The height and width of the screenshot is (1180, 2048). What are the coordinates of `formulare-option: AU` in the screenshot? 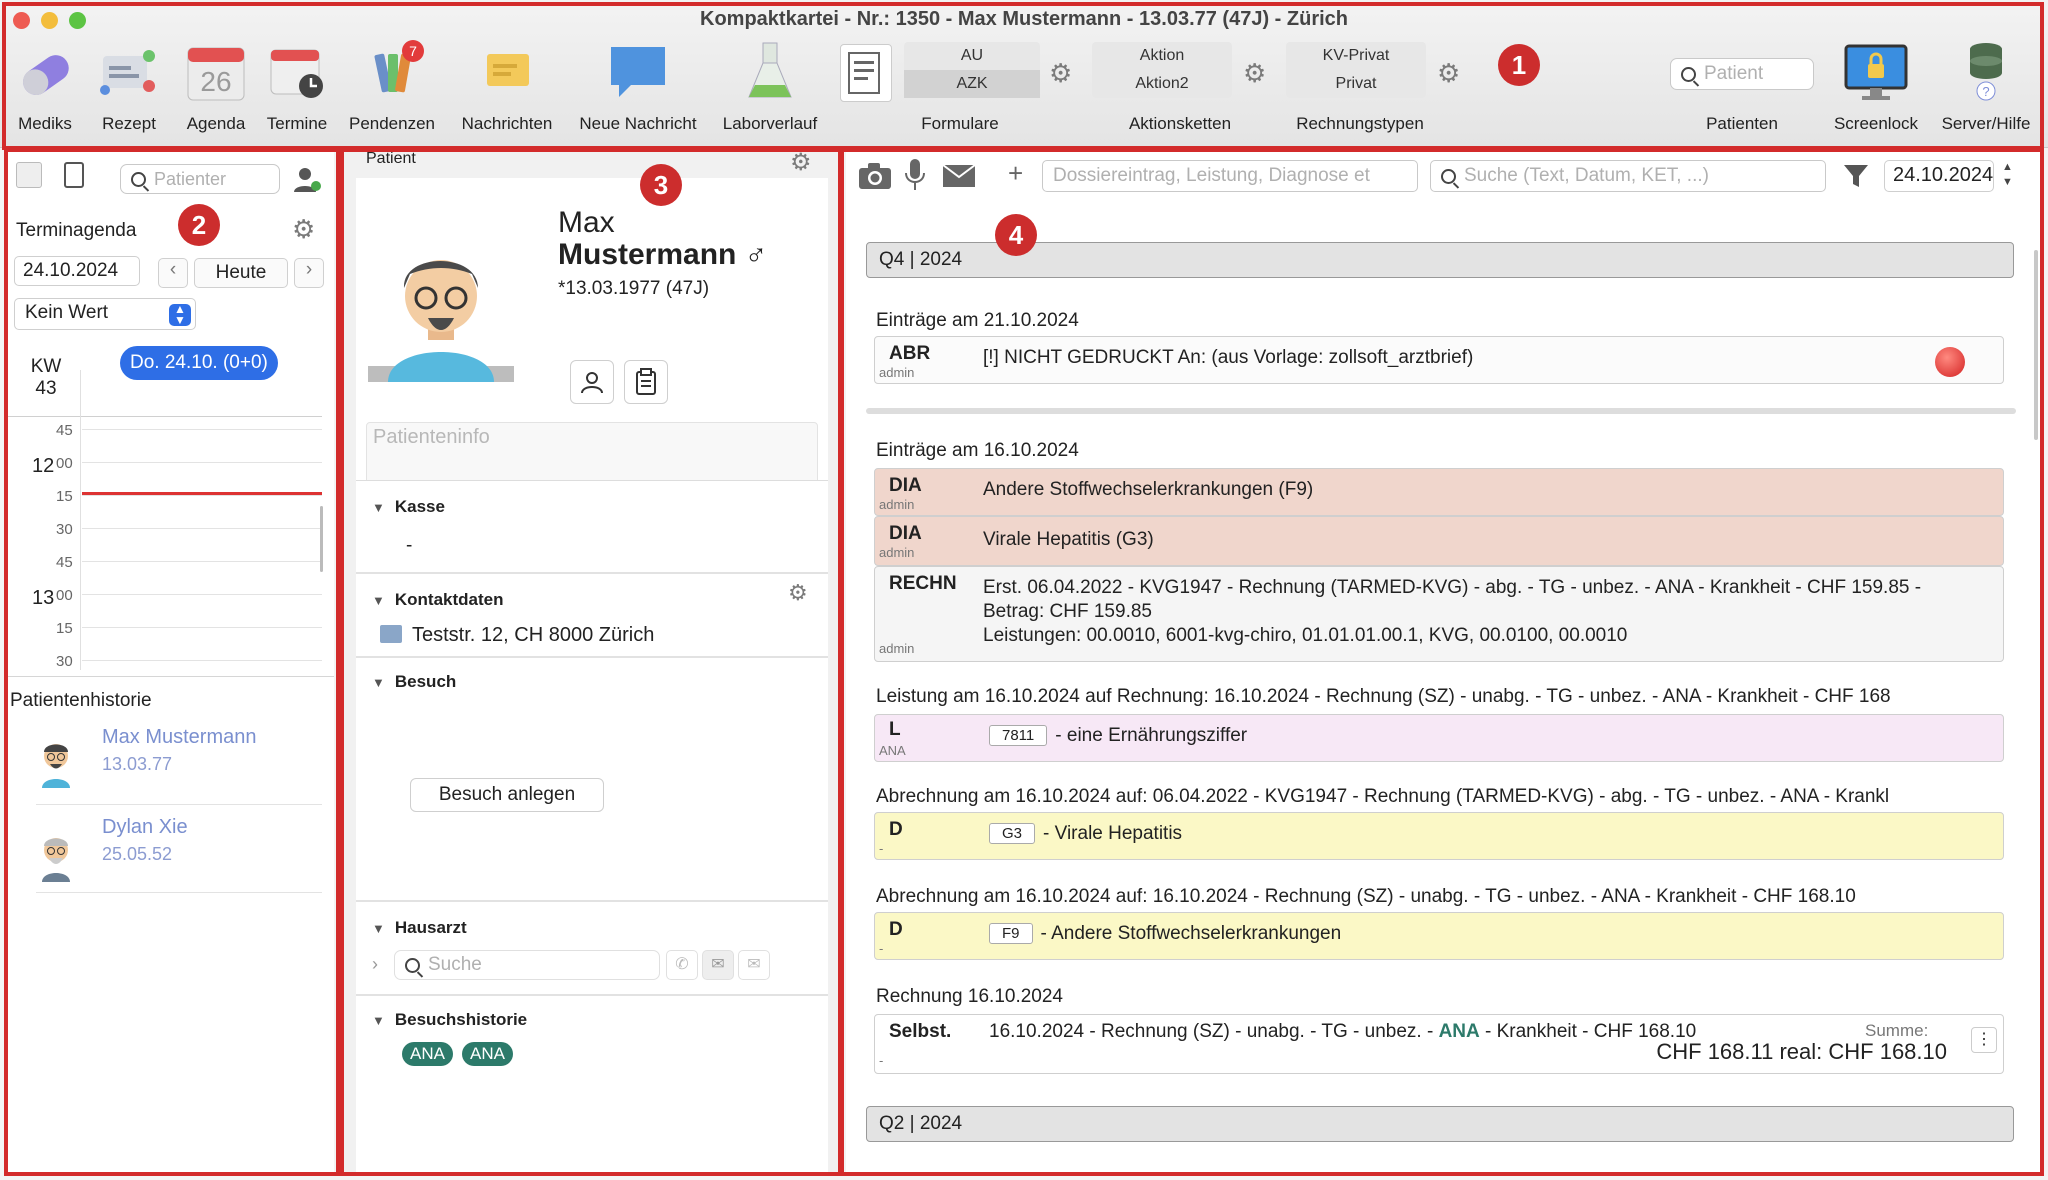 It's located at (972, 56).